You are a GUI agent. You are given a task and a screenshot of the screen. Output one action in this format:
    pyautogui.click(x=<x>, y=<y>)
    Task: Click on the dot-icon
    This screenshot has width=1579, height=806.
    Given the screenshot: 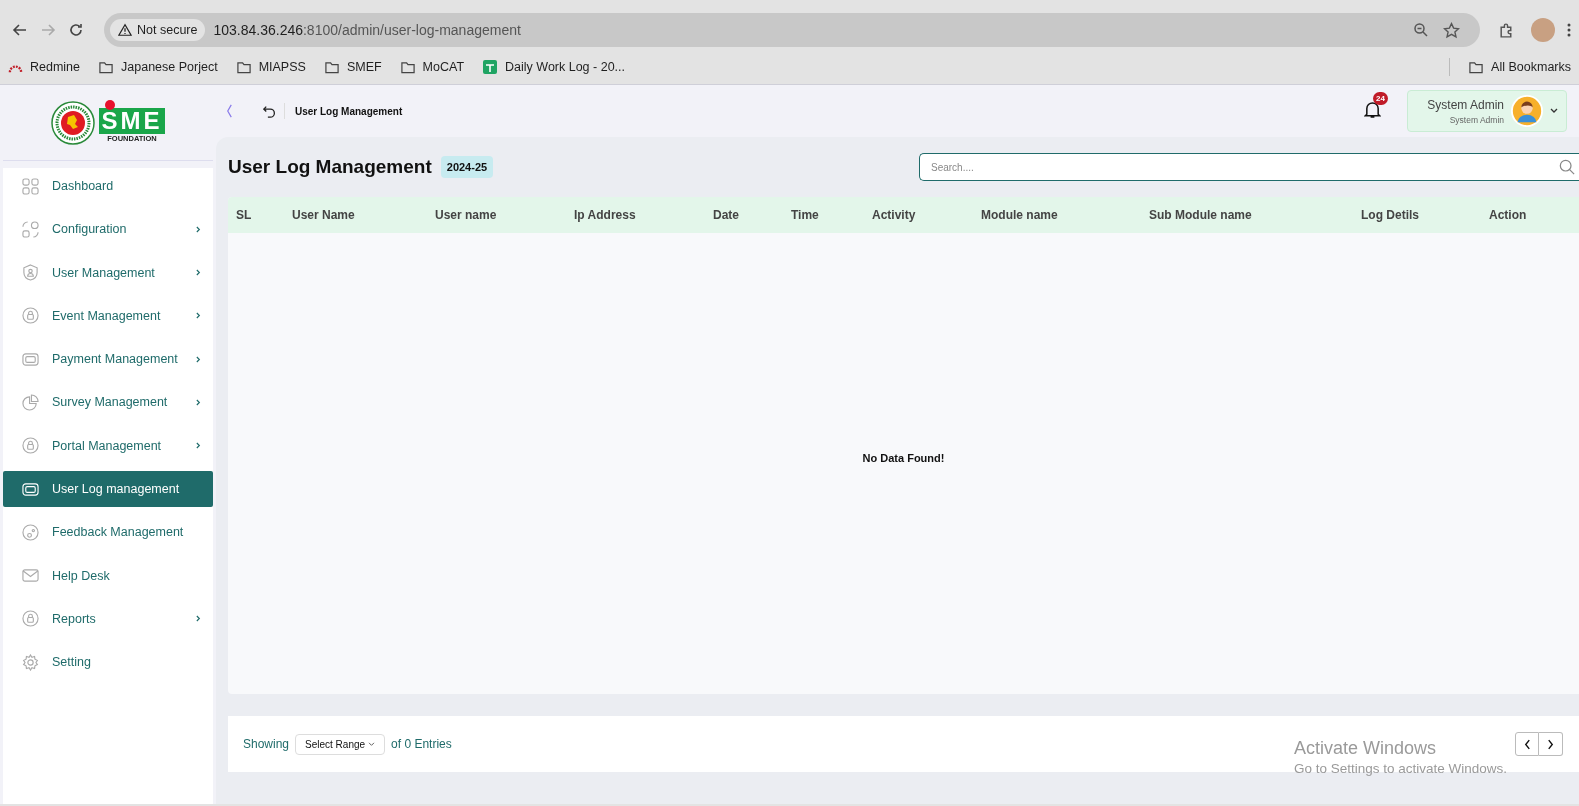 What is the action you would take?
    pyautogui.click(x=110, y=105)
    